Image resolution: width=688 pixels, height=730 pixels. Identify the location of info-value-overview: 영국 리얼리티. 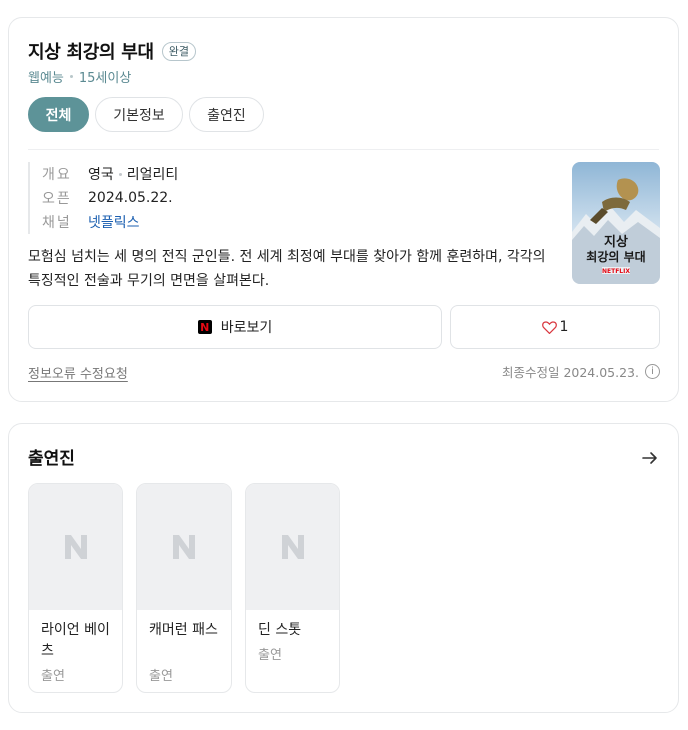
(133, 174).